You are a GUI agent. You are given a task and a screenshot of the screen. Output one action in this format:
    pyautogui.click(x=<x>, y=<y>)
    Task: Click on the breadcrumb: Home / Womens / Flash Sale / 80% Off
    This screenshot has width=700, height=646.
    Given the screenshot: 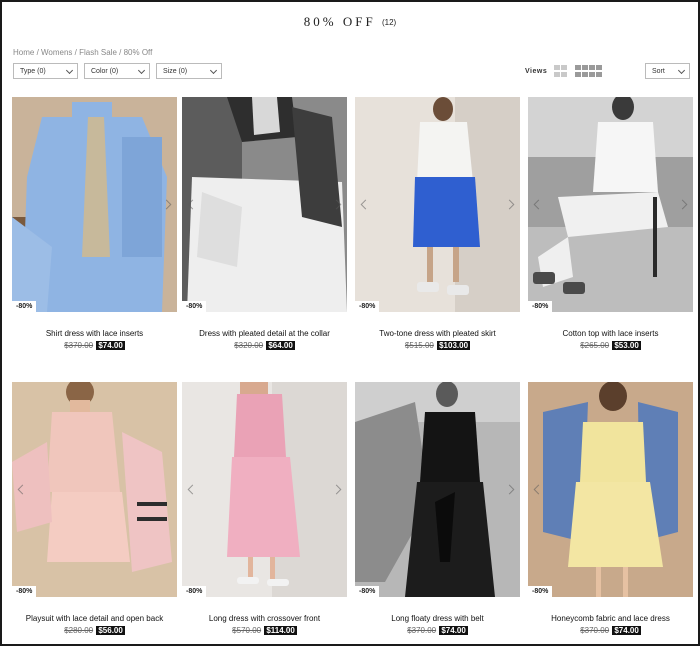 What is the action you would take?
    pyautogui.click(x=83, y=52)
    